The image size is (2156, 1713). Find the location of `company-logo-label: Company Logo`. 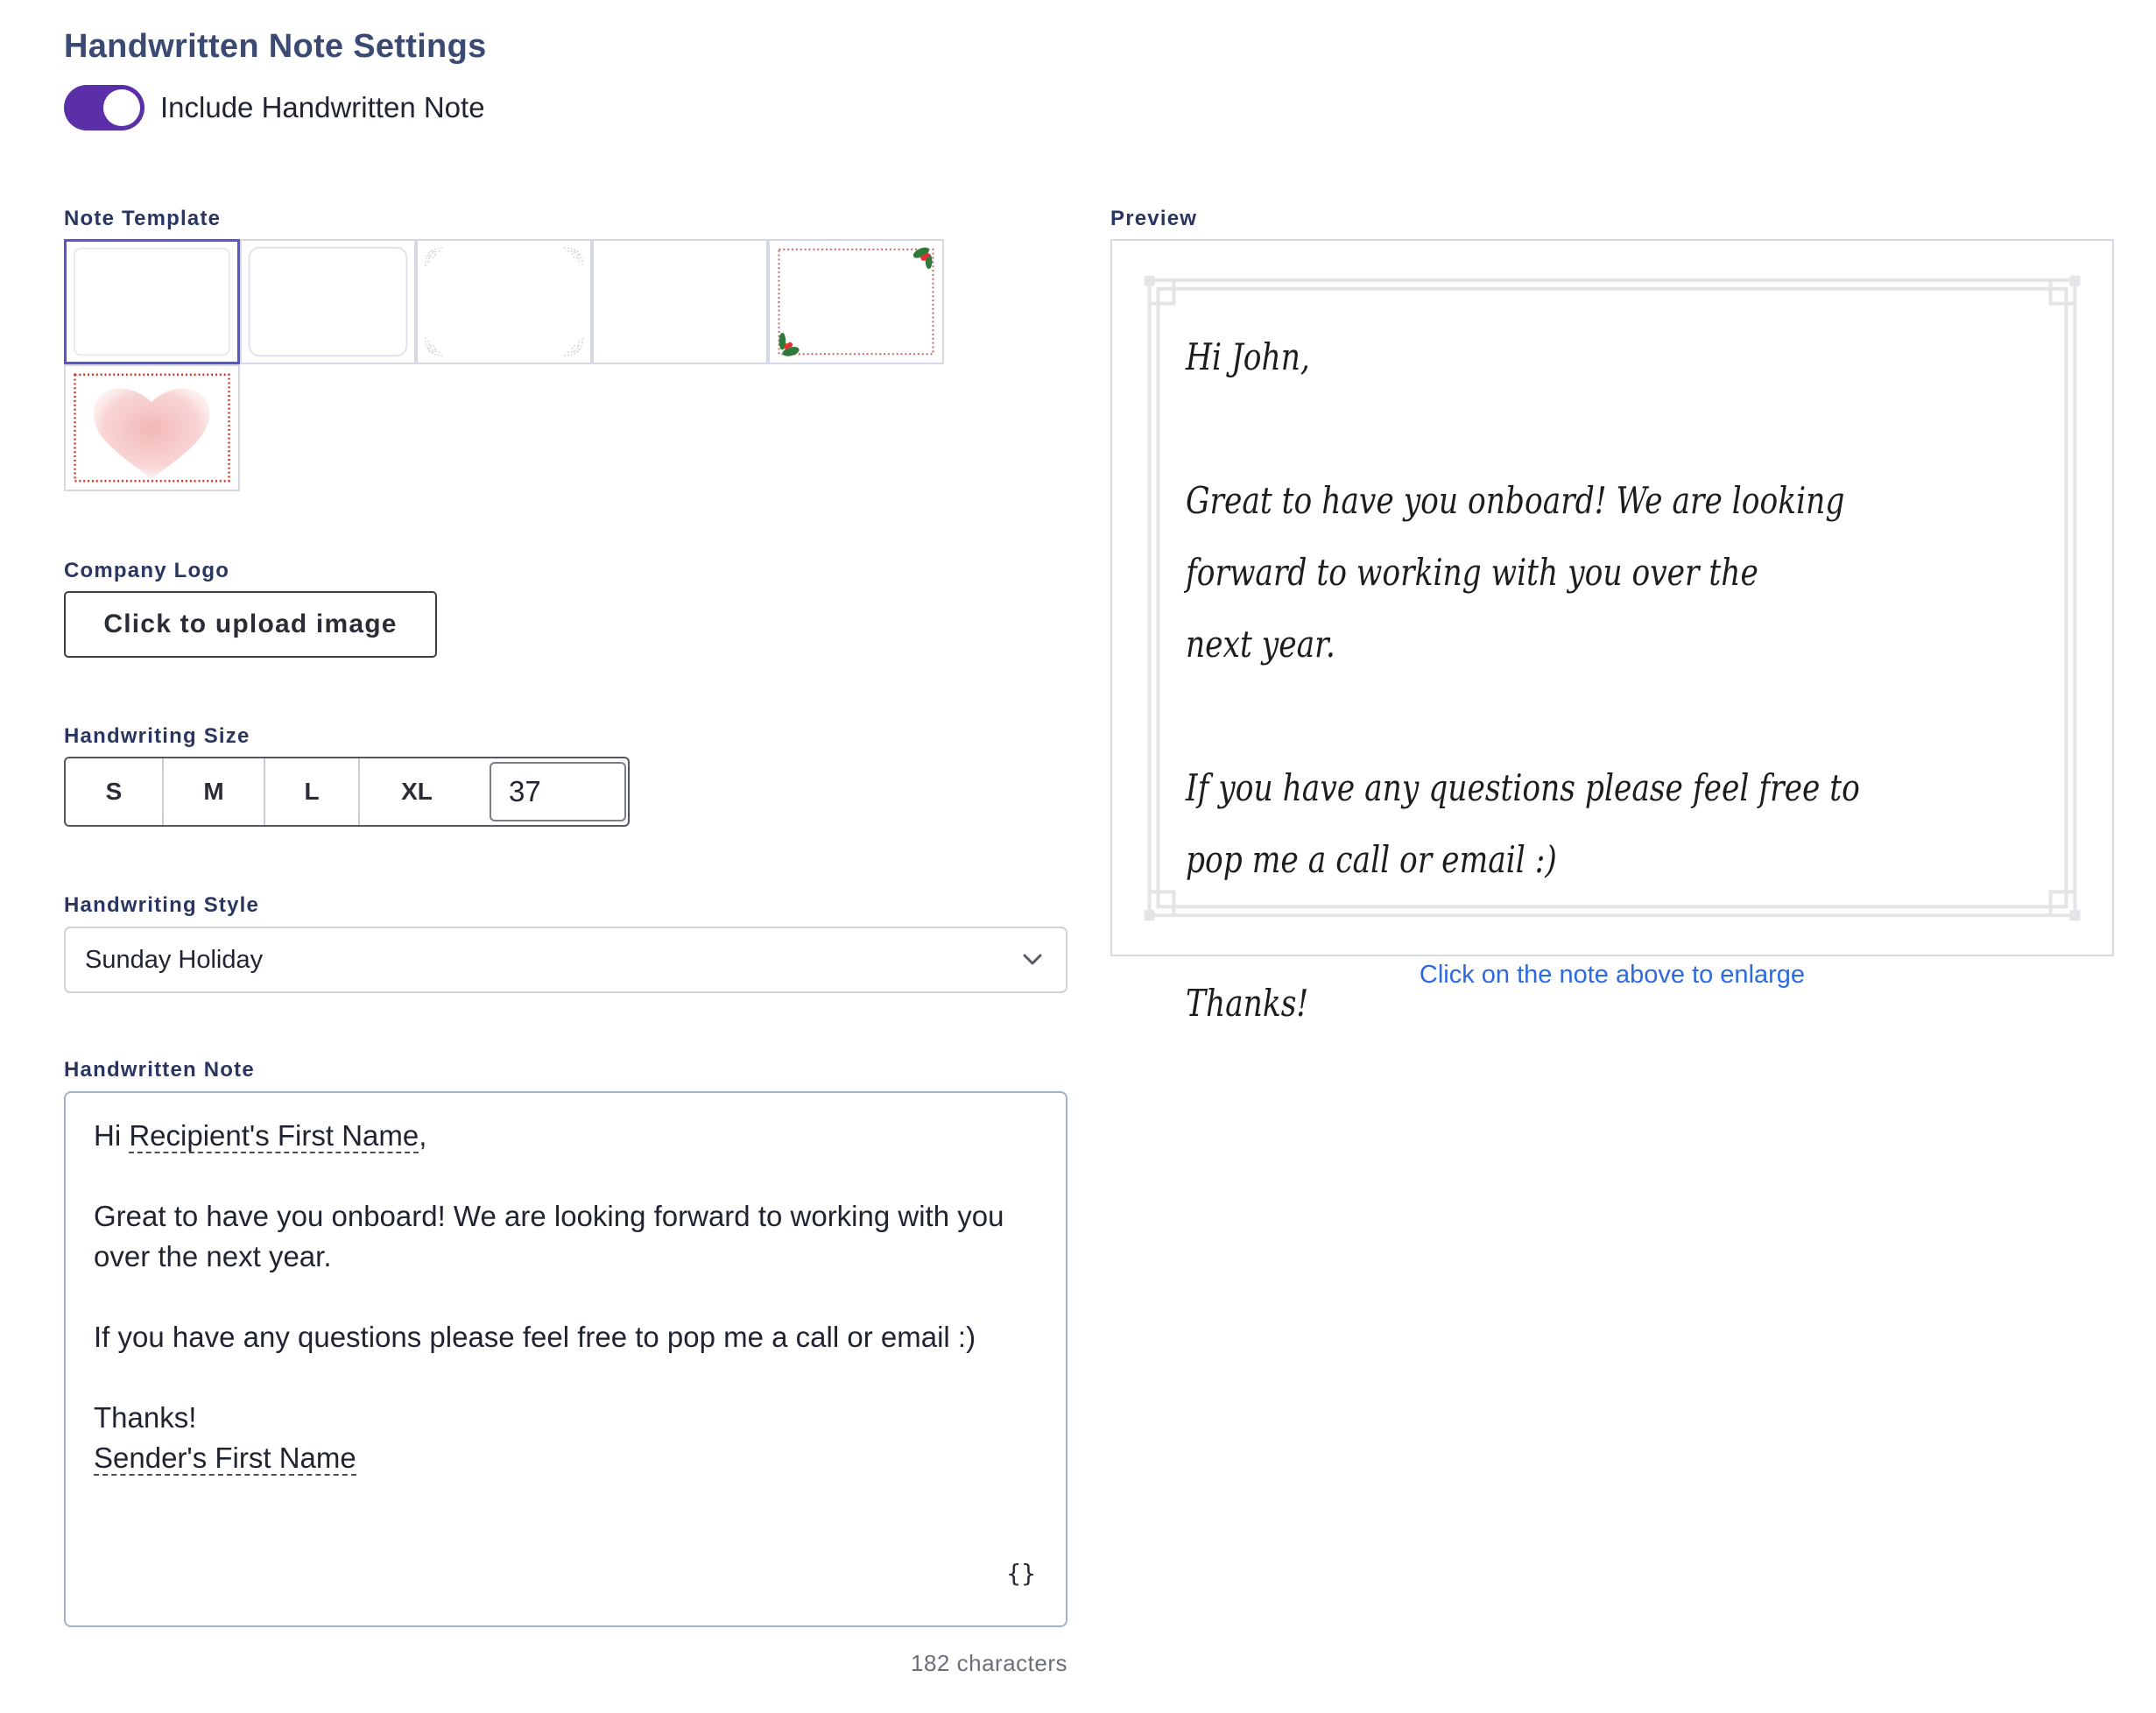

company-logo-label: Company Logo is located at coordinates (147, 571).